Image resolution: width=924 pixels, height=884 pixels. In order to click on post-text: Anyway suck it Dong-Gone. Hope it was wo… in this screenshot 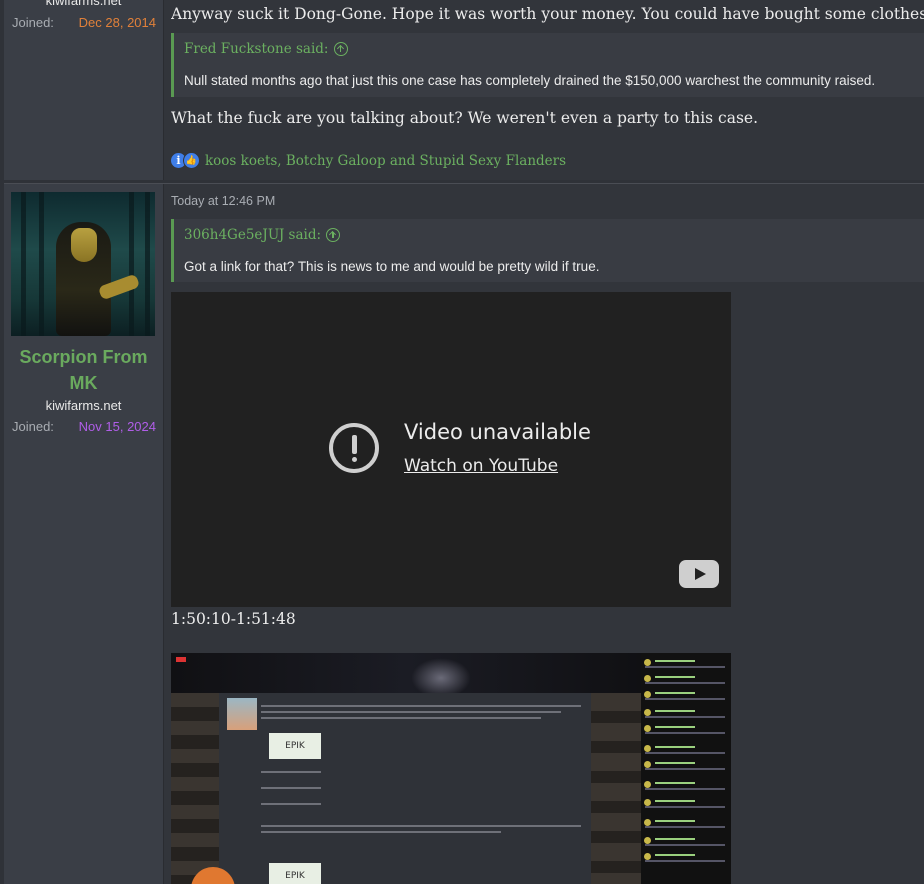, I will do `click(547, 14)`.